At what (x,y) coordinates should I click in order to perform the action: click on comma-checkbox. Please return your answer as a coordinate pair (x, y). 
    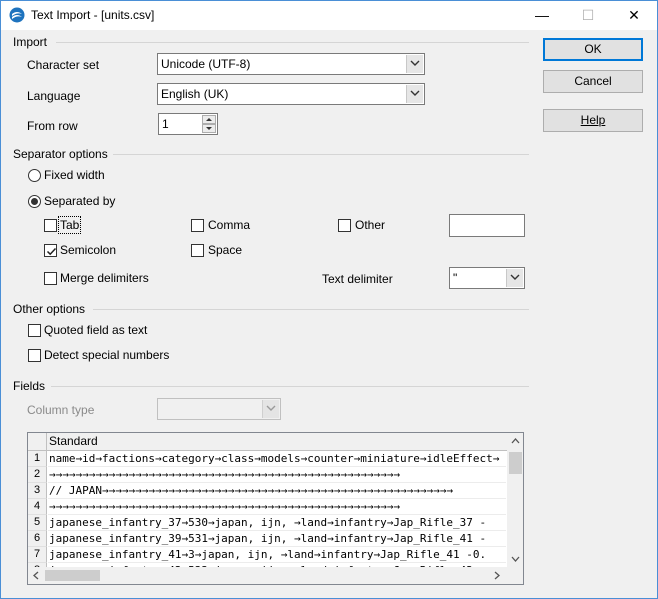
    Looking at the image, I should click on (197, 225).